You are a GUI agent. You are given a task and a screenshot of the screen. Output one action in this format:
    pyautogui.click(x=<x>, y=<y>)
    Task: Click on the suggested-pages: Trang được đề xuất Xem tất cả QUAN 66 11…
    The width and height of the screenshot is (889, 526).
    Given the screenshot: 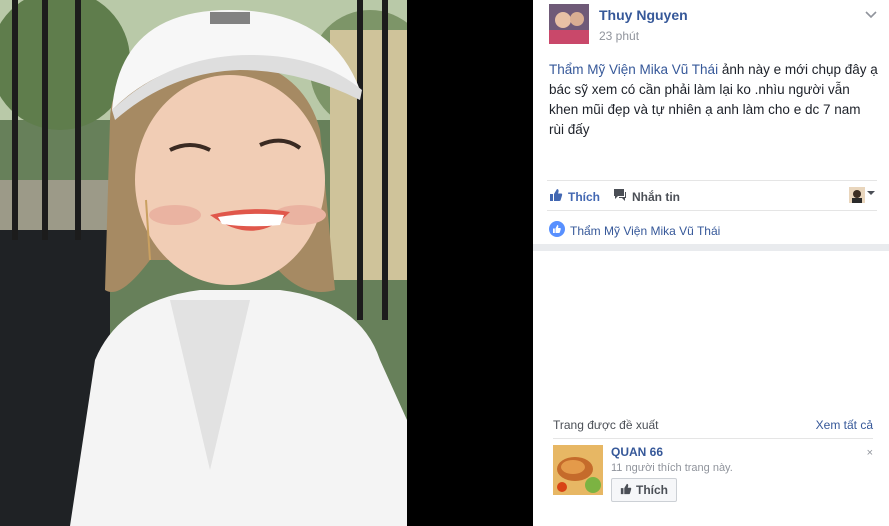 What is the action you would take?
    pyautogui.click(x=713, y=462)
    